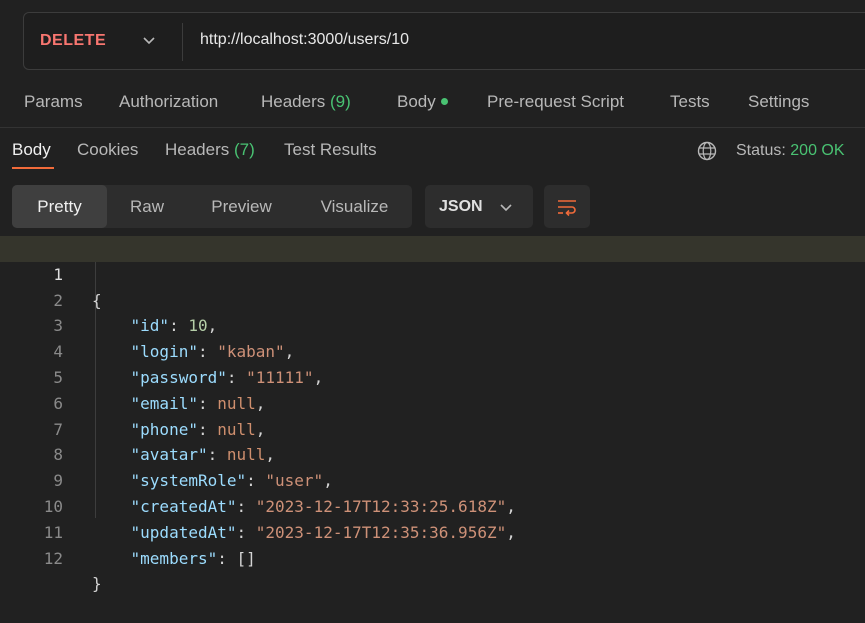 The height and width of the screenshot is (623, 865). Describe the element at coordinates (293, 101) in the screenshot. I see `tab-headers-label: Headers` at that location.